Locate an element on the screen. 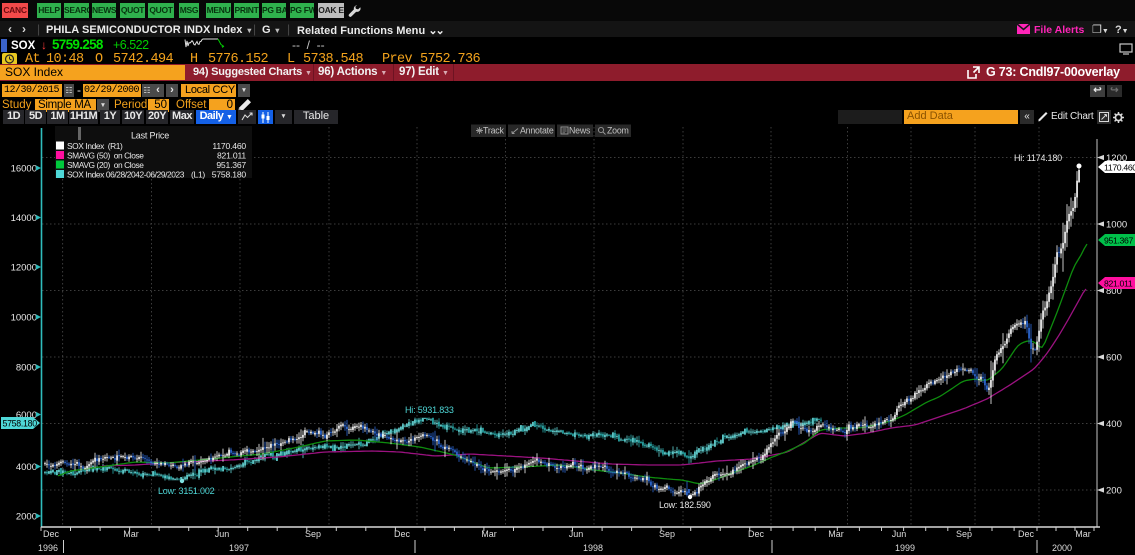  svg-text: 4000 is located at coordinates (26, 467).